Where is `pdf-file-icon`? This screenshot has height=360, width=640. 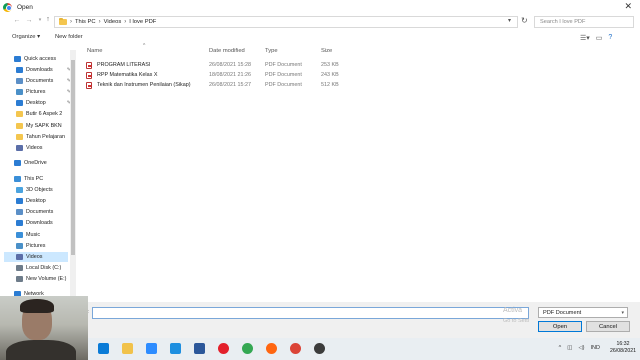
pdf-file-icon is located at coordinates (89, 85).